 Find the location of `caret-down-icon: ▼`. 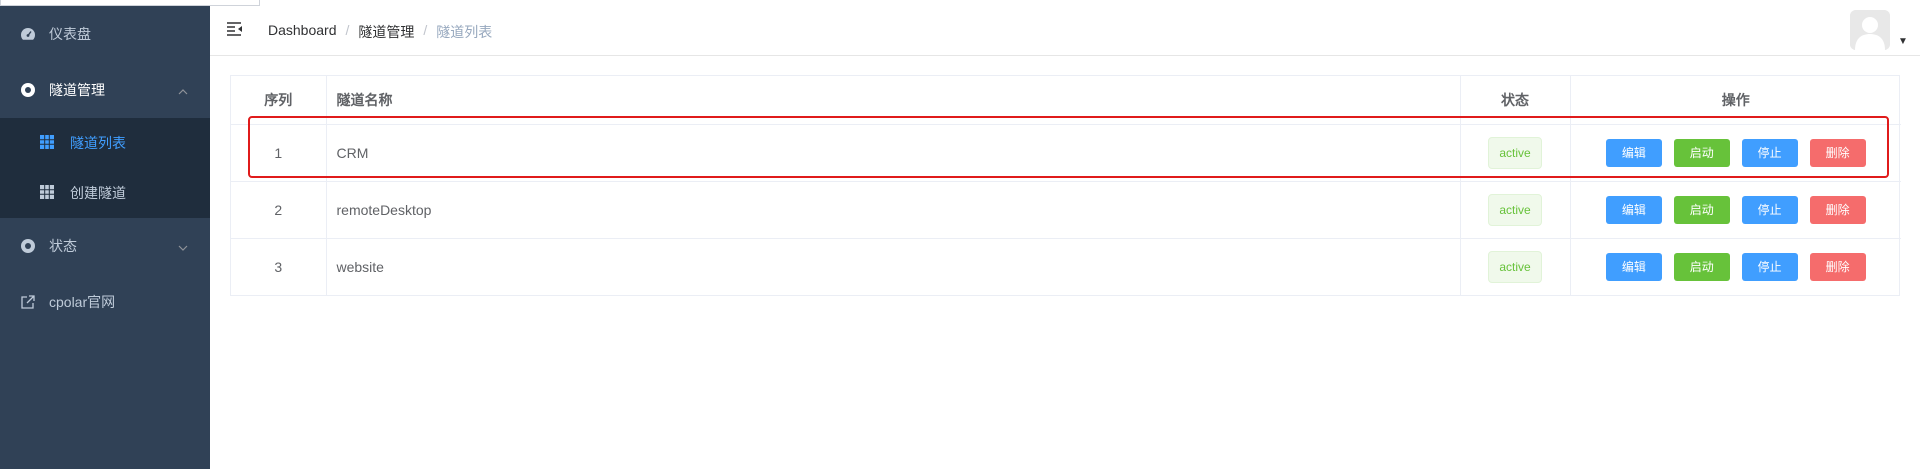

caret-down-icon: ▼ is located at coordinates (1903, 41).